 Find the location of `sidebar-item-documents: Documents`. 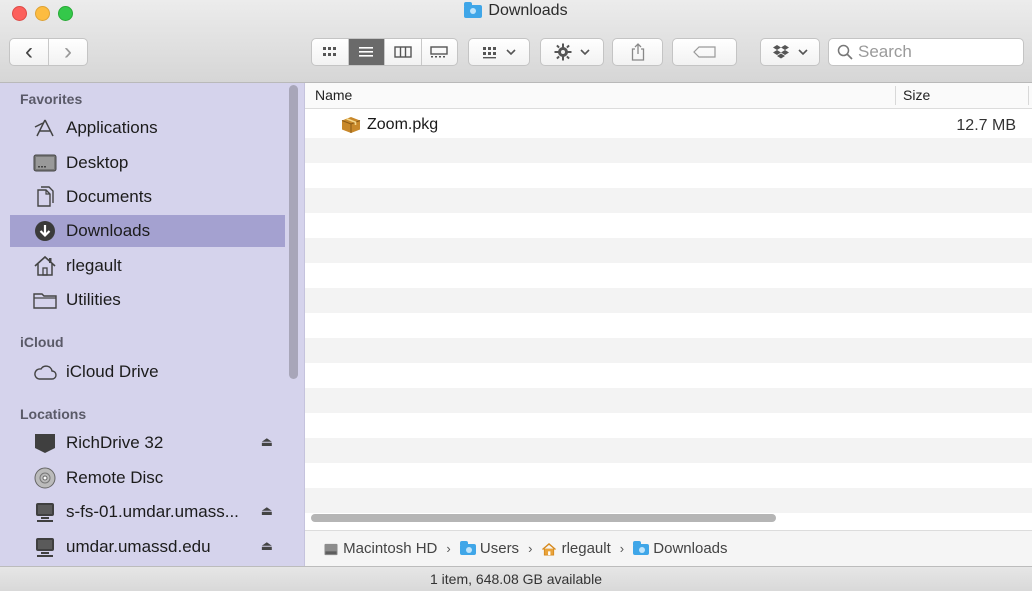

sidebar-item-documents: Documents is located at coordinates (147, 197).